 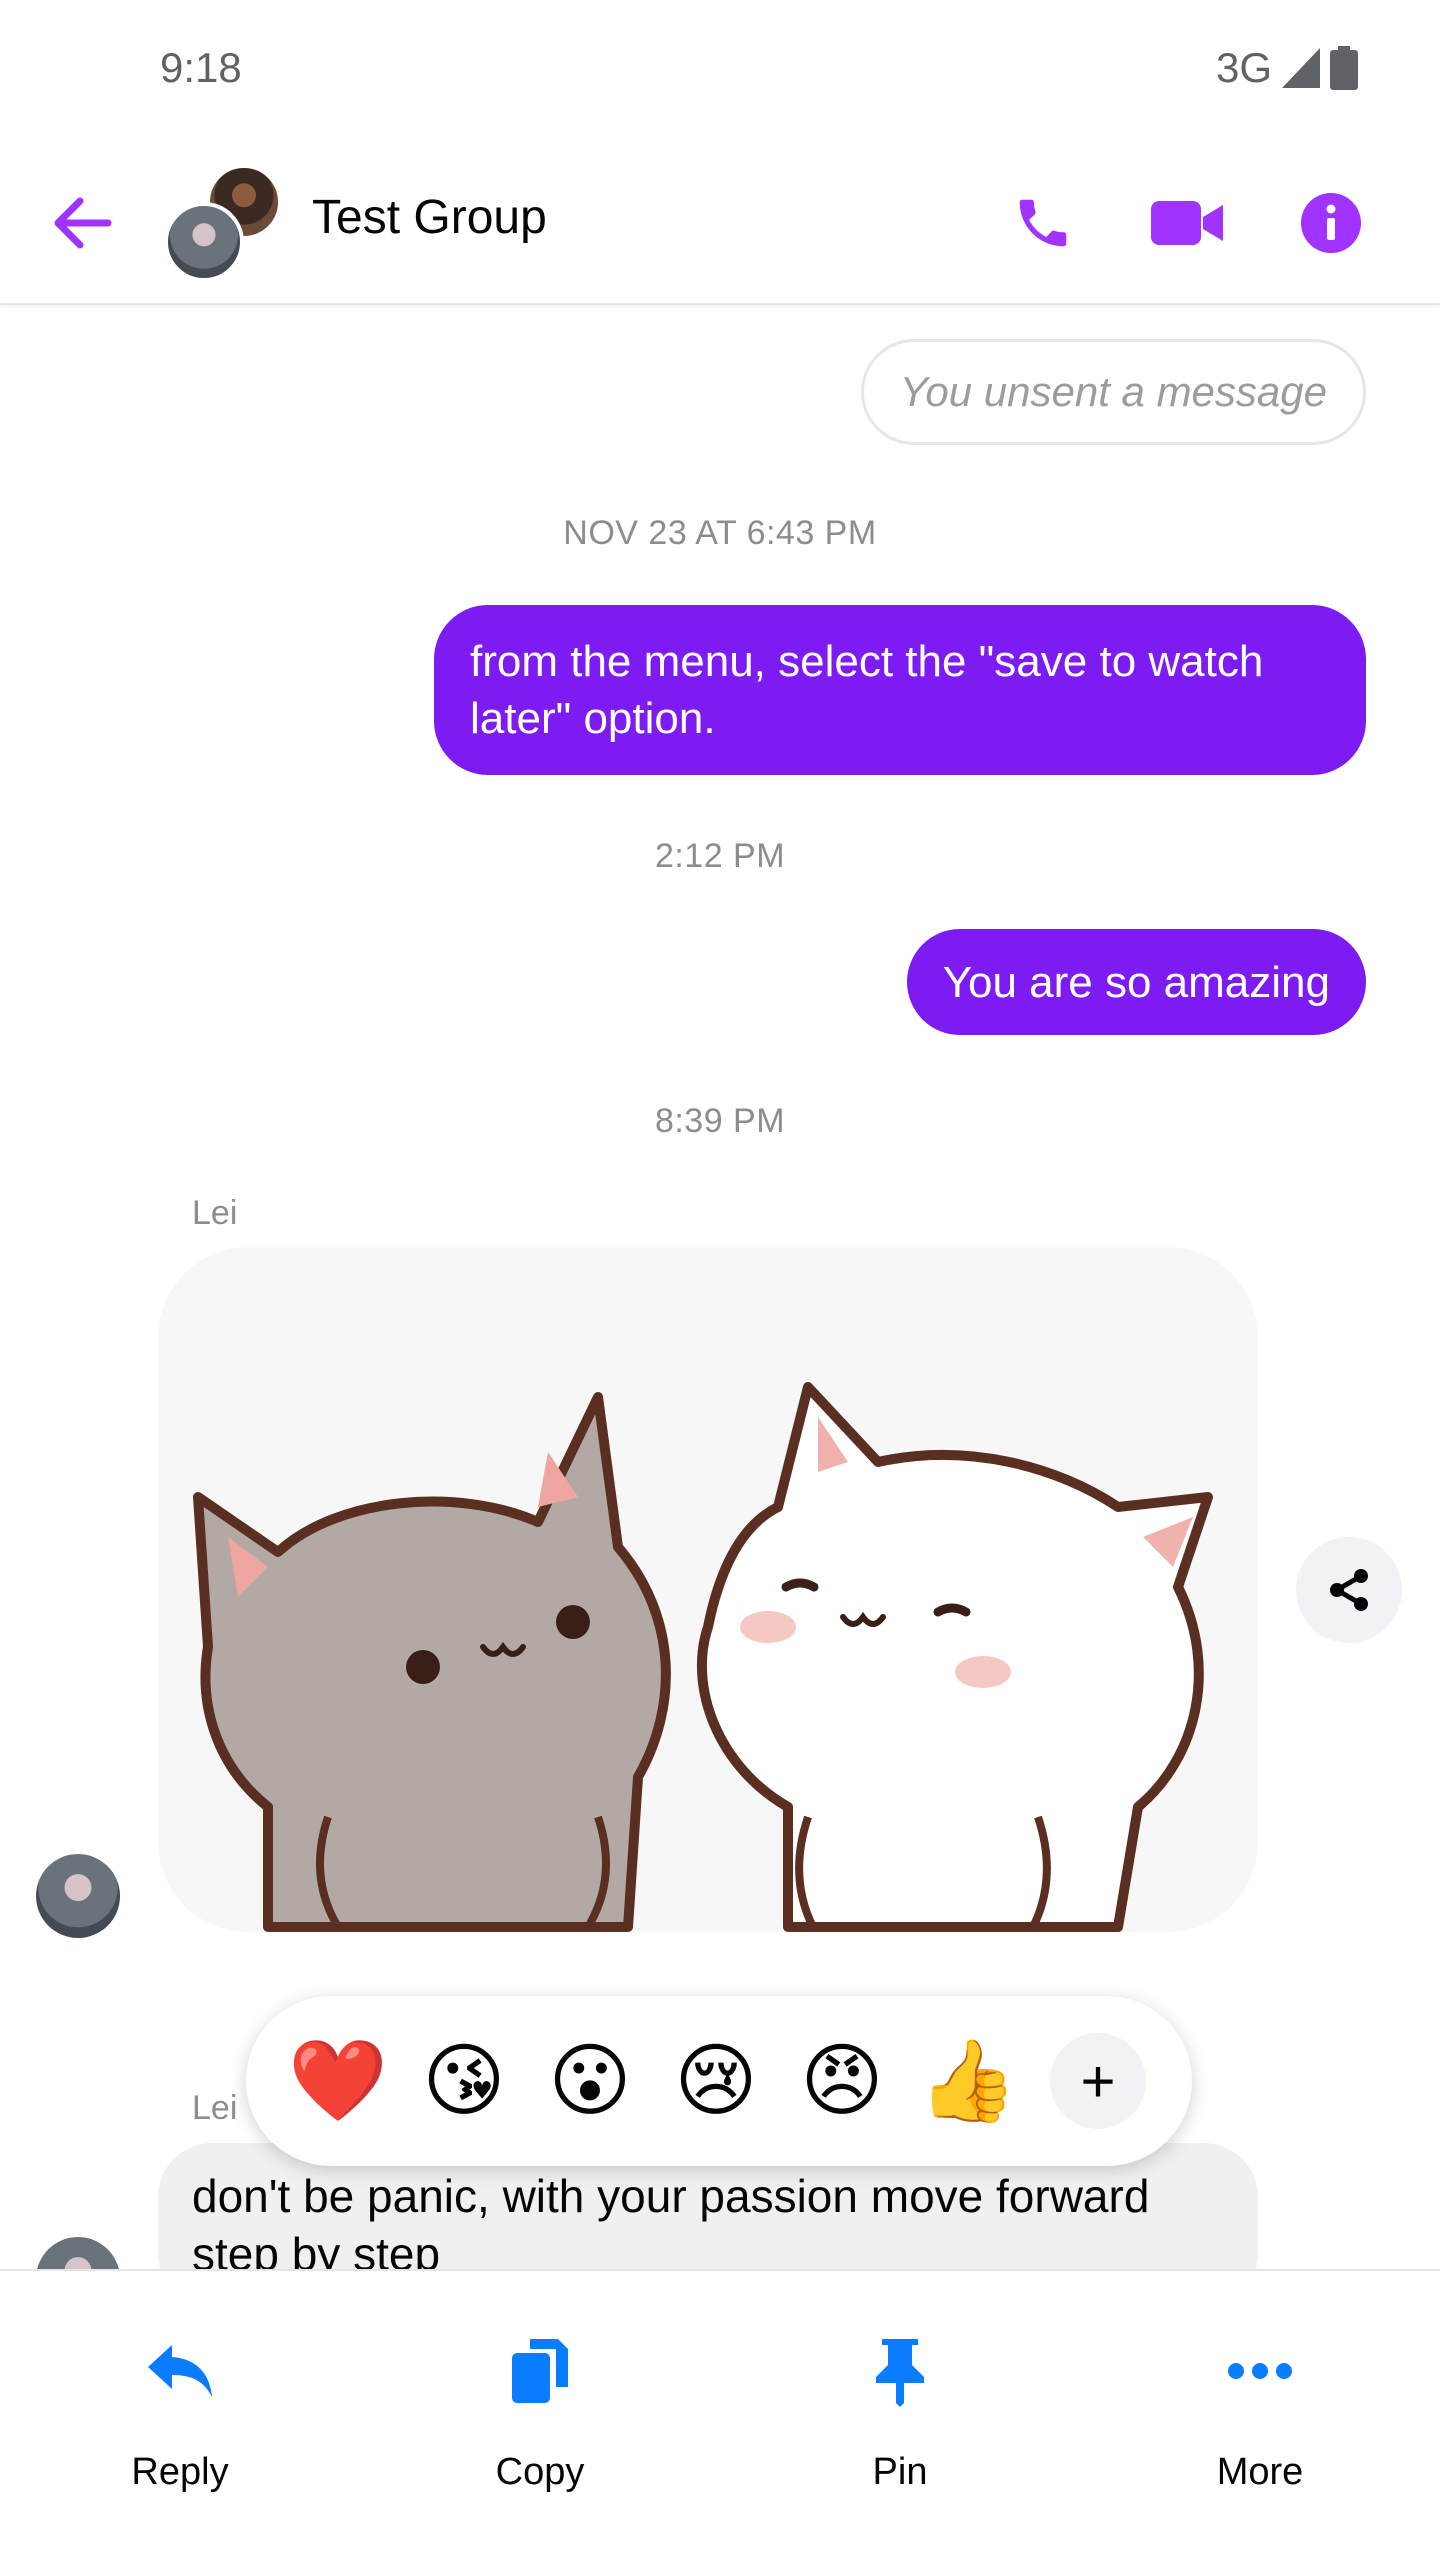 I want to click on copy-label: Copy, so click(x=540, y=2472).